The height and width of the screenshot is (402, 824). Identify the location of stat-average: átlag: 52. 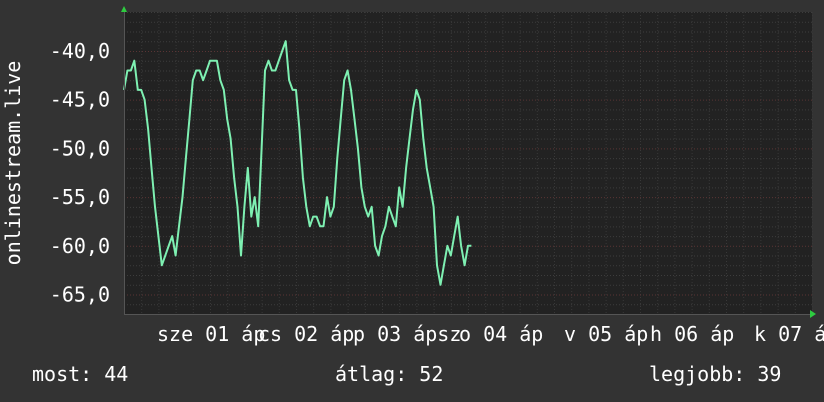
(389, 374).